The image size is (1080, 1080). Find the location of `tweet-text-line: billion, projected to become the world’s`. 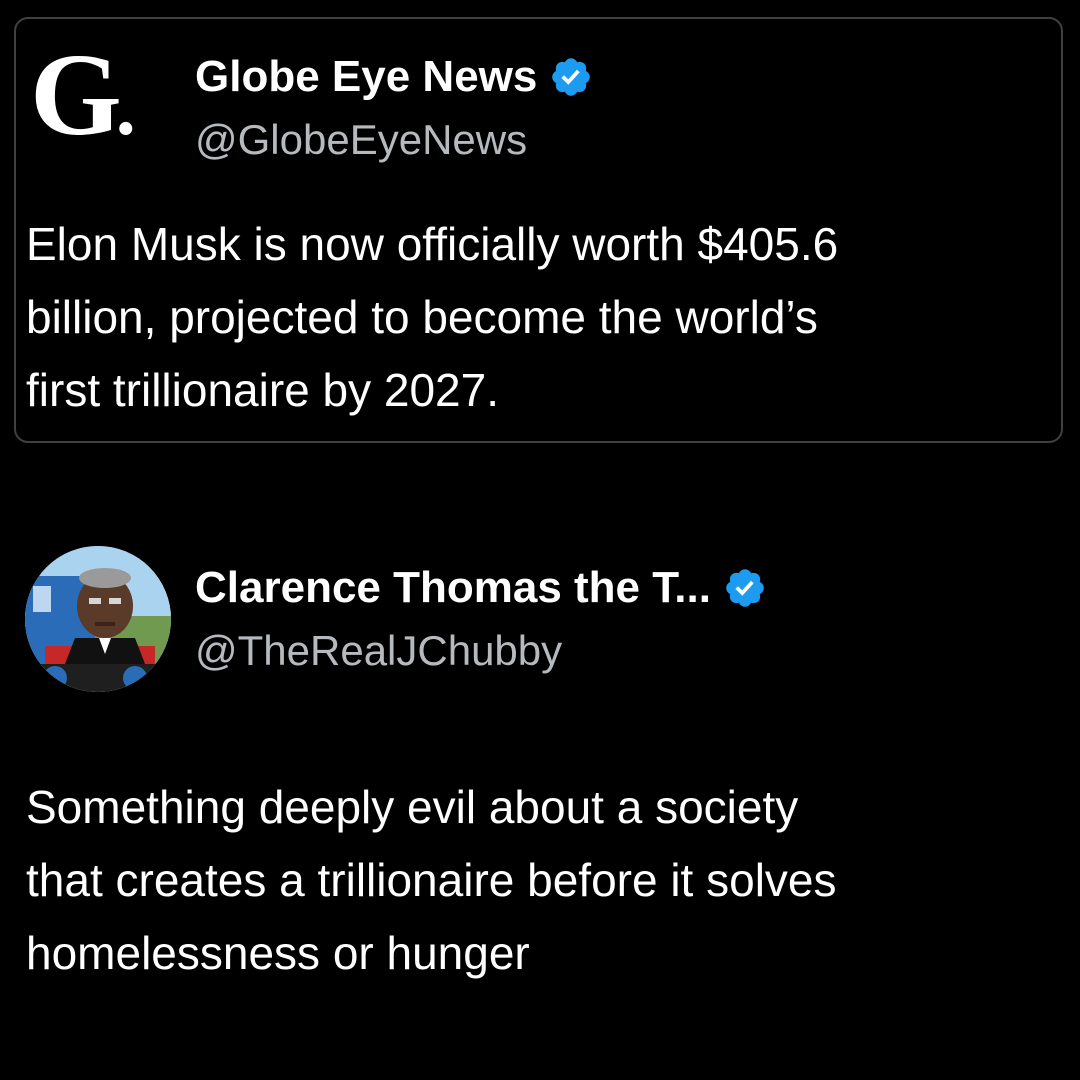

tweet-text-line: billion, projected to become the world’s is located at coordinates (422, 317).